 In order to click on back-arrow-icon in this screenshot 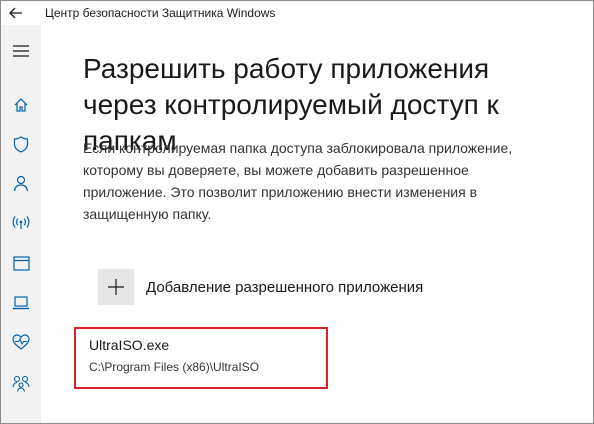, I will do `click(15, 13)`.